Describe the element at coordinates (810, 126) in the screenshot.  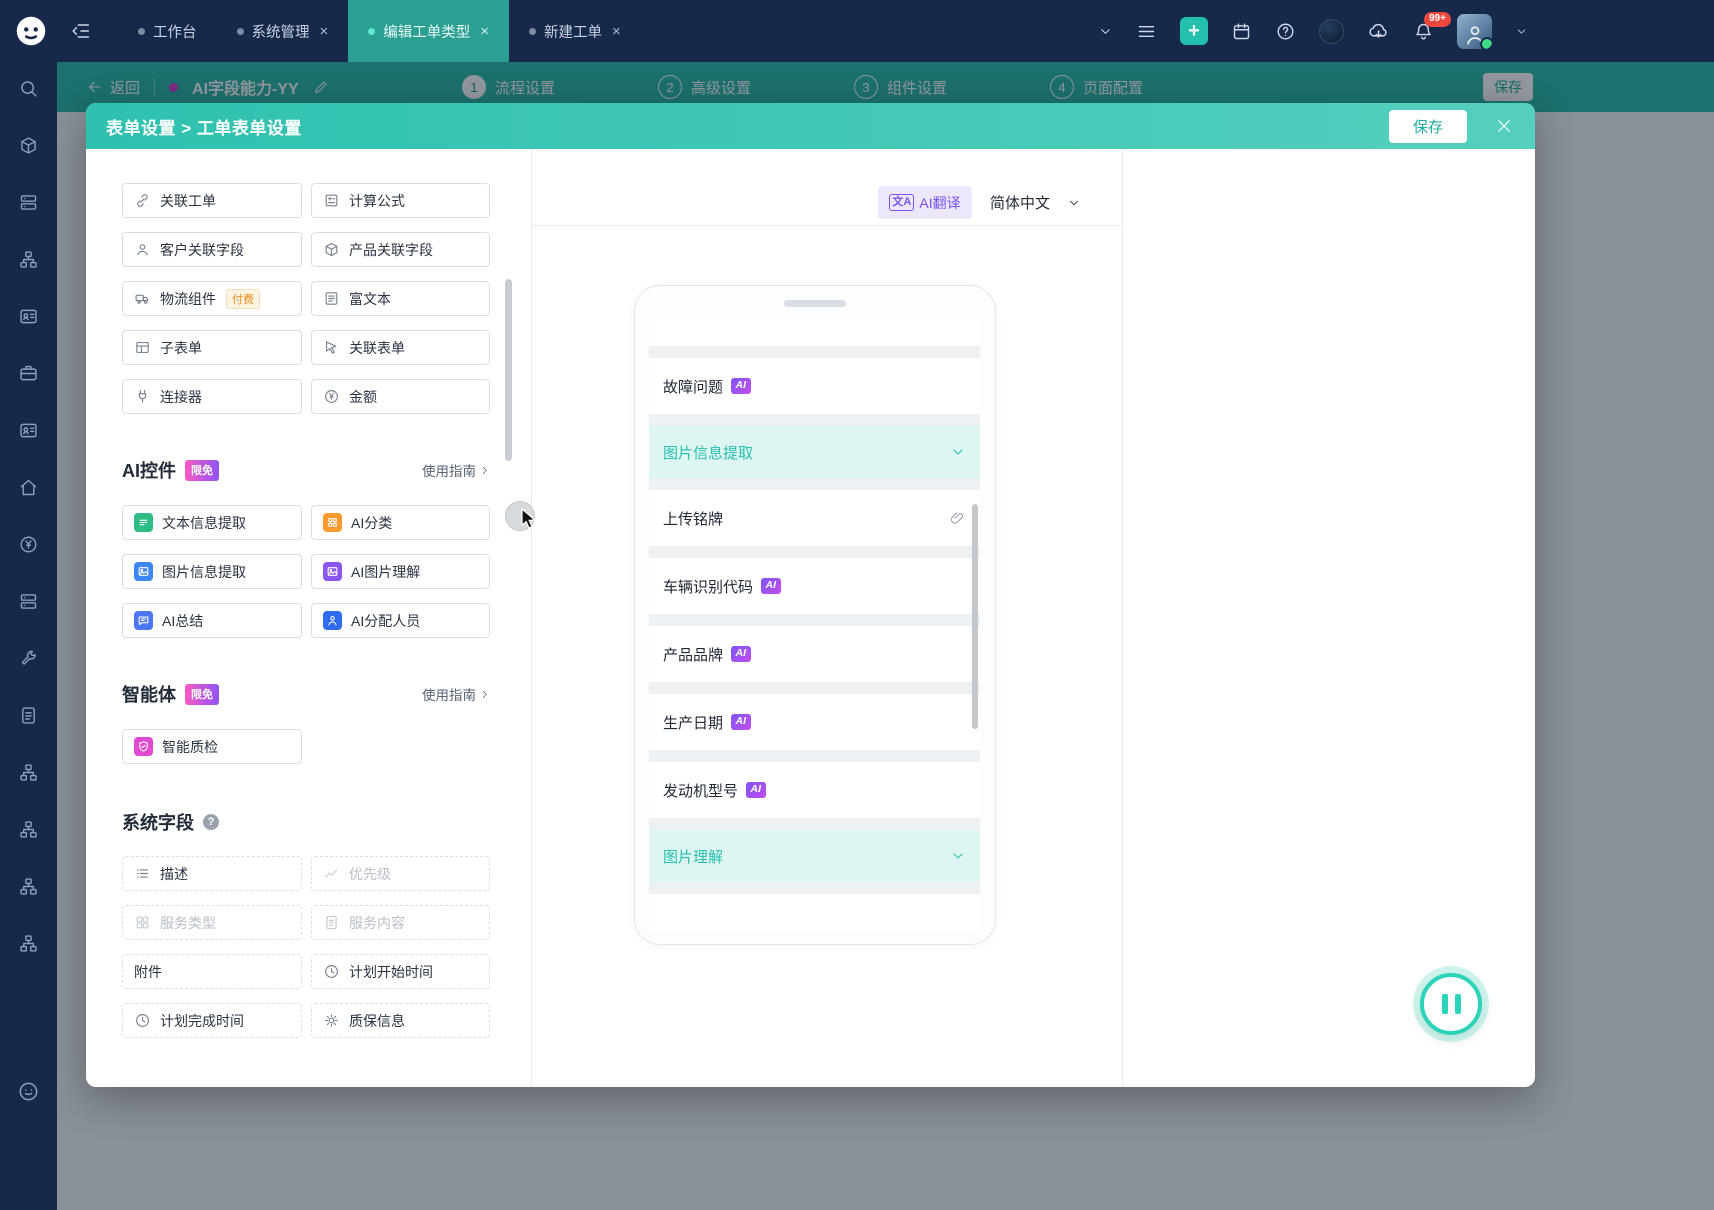
I see `modal-header: 表单设置 > 工单表单设置 保存` at that location.